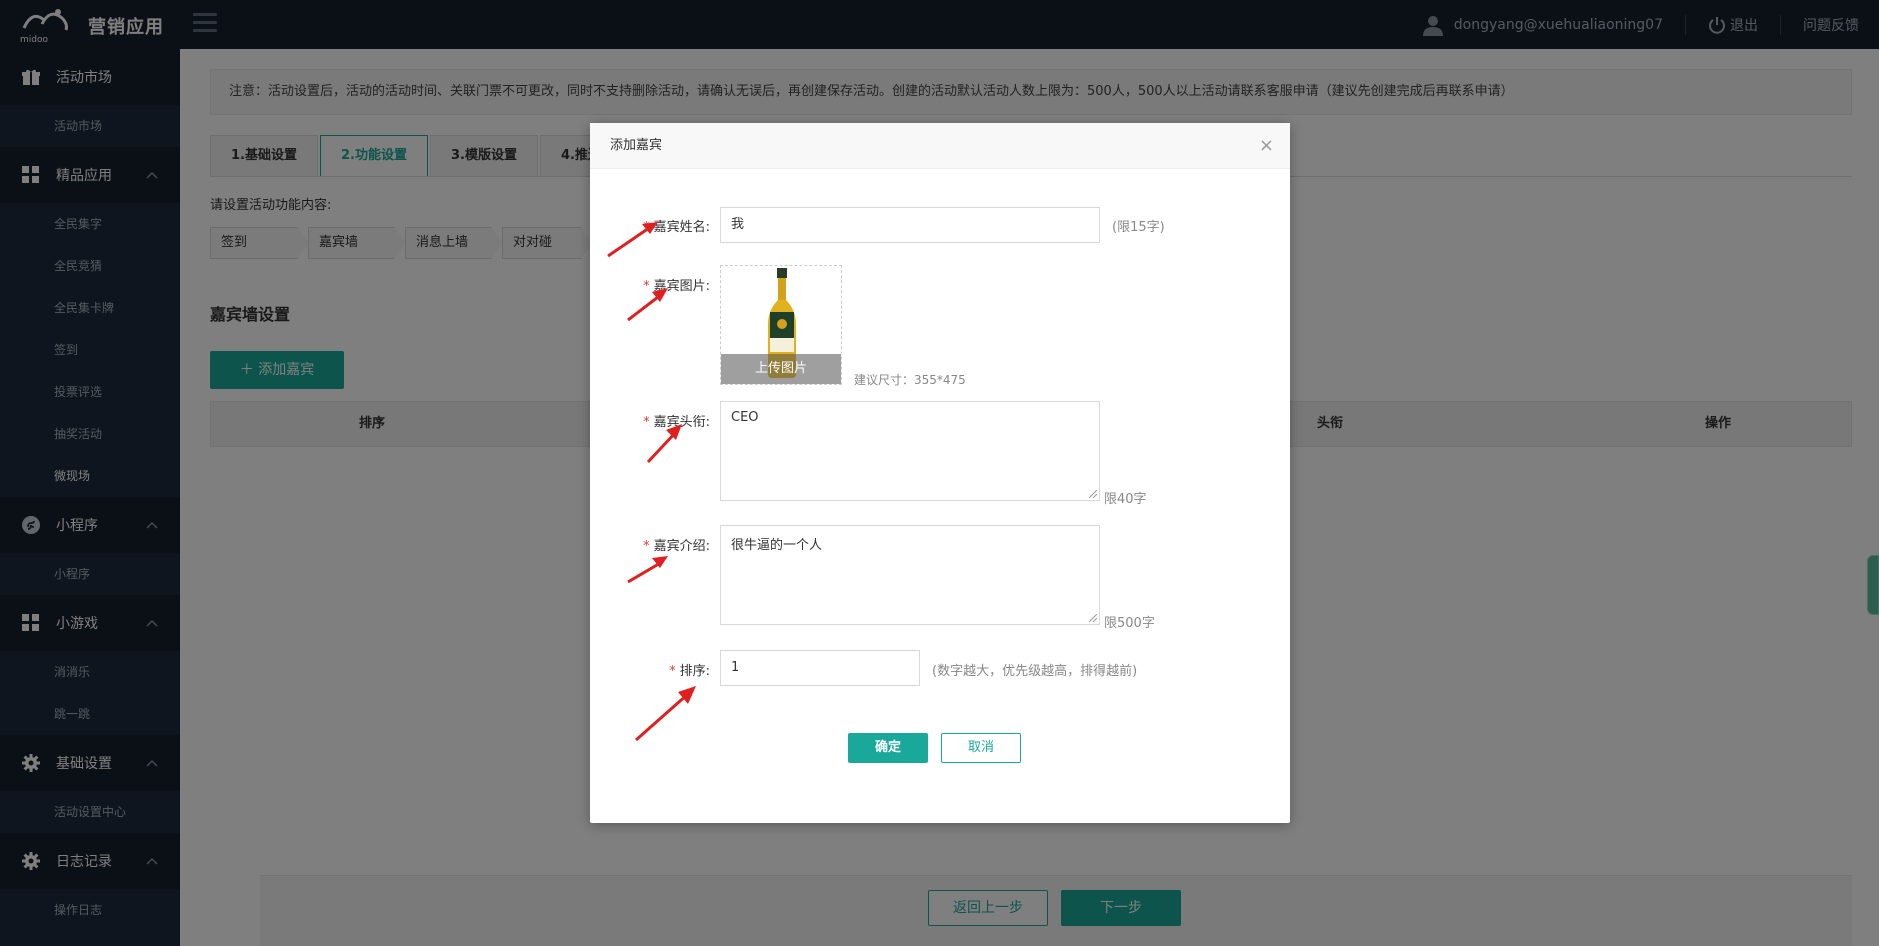 The width and height of the screenshot is (1879, 946). What do you see at coordinates (636, 145) in the screenshot?
I see `modal-title: 添加嘉宾` at bounding box center [636, 145].